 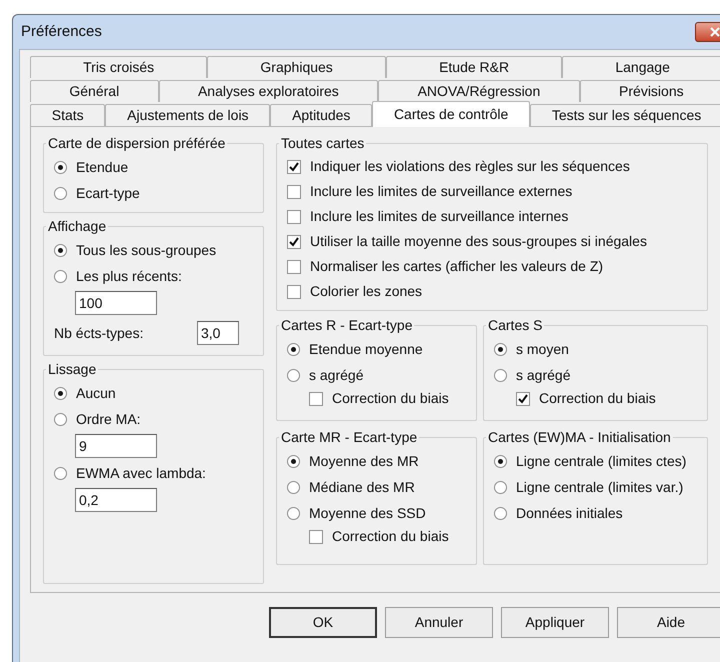 What do you see at coordinates (600, 487) in the screenshot?
I see `radio-label: Ligne centrale (limites var.)` at bounding box center [600, 487].